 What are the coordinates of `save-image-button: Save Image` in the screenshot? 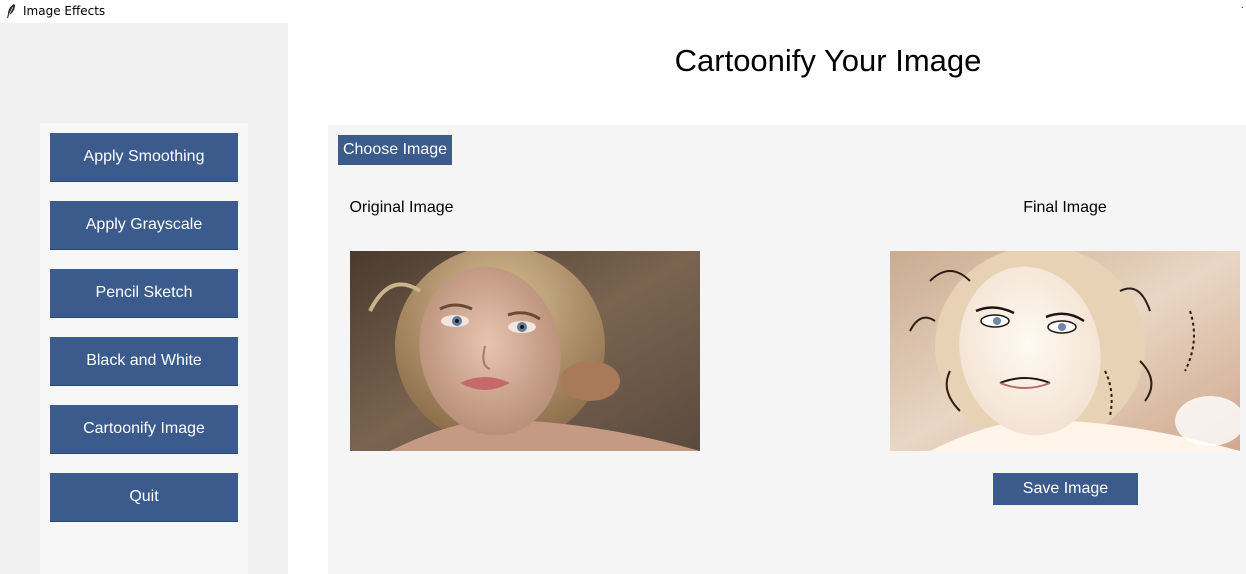 It's located at (1065, 489).